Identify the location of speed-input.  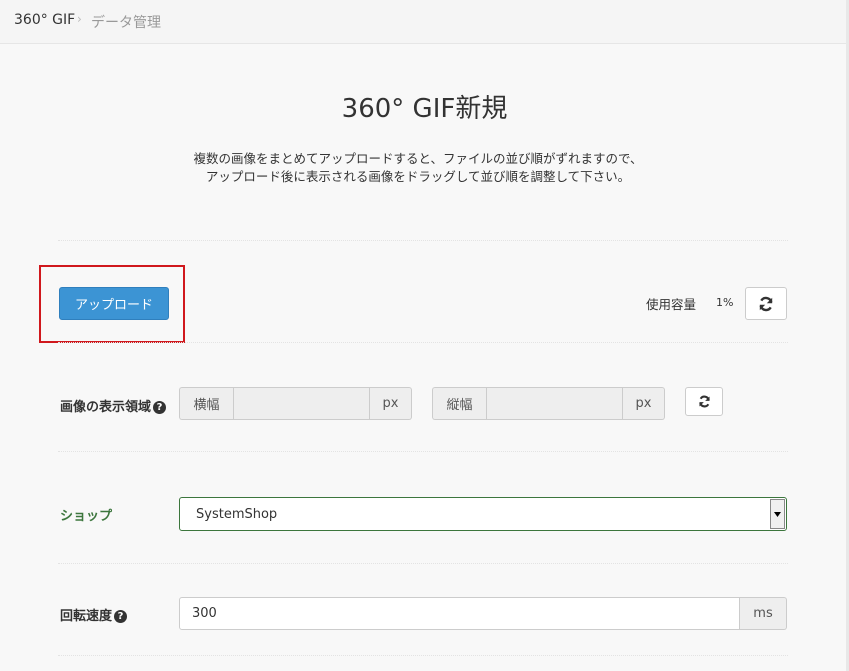
(459, 613).